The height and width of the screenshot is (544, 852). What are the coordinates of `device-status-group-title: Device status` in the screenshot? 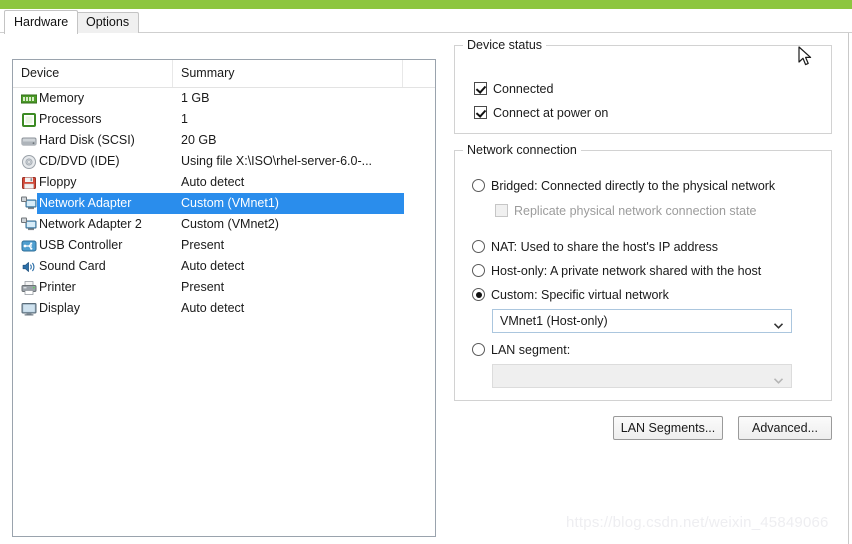 It's located at (505, 45).